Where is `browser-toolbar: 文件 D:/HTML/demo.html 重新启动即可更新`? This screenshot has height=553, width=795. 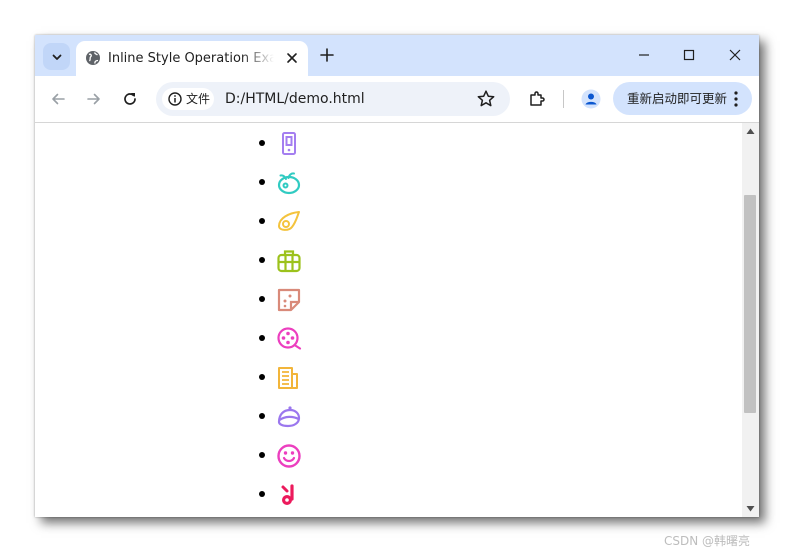 browser-toolbar: 文件 D:/HTML/demo.html 重新启动即可更新 is located at coordinates (397, 99).